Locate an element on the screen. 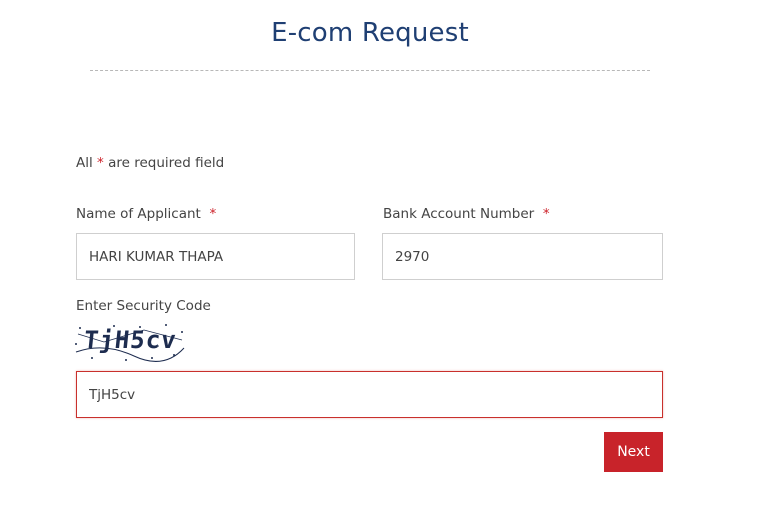 This screenshot has width=769, height=513. captcha-text: TjH5cv is located at coordinates (130, 340).